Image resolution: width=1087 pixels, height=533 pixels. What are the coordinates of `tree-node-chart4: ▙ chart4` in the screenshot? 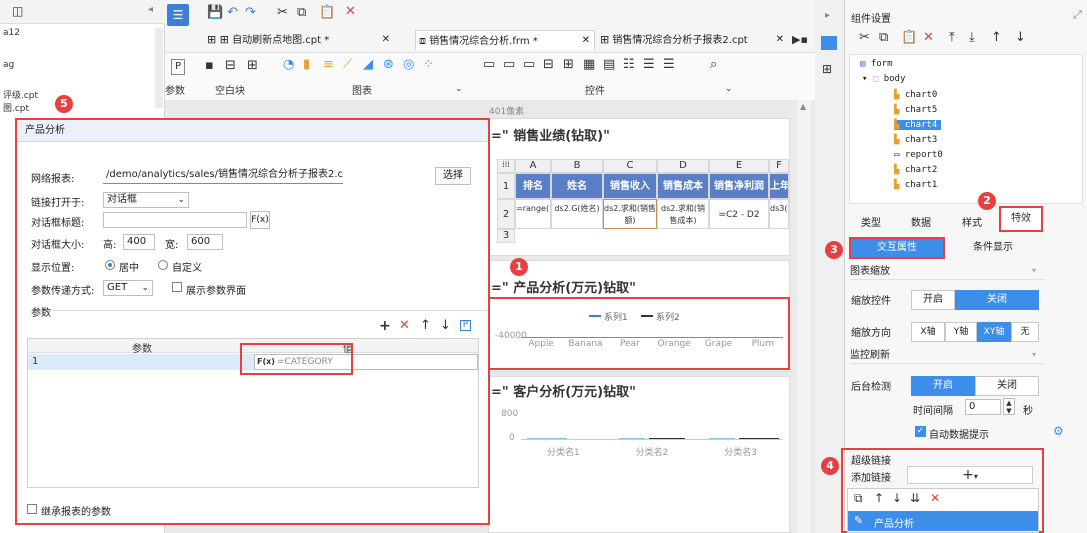 It's located at (918, 125).